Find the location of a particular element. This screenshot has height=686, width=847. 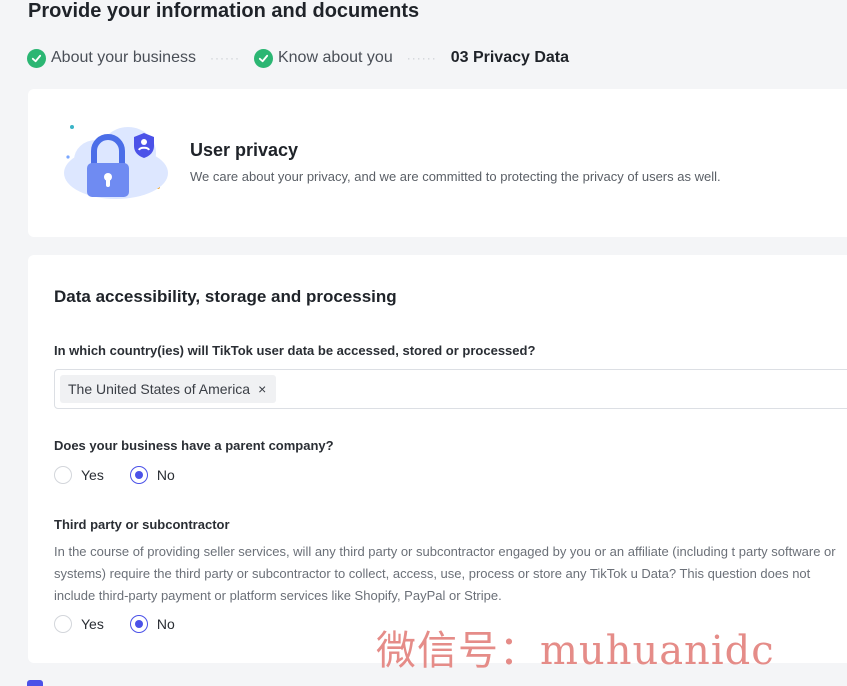

page-title: Provide your information and documents is located at coordinates (224, 11).